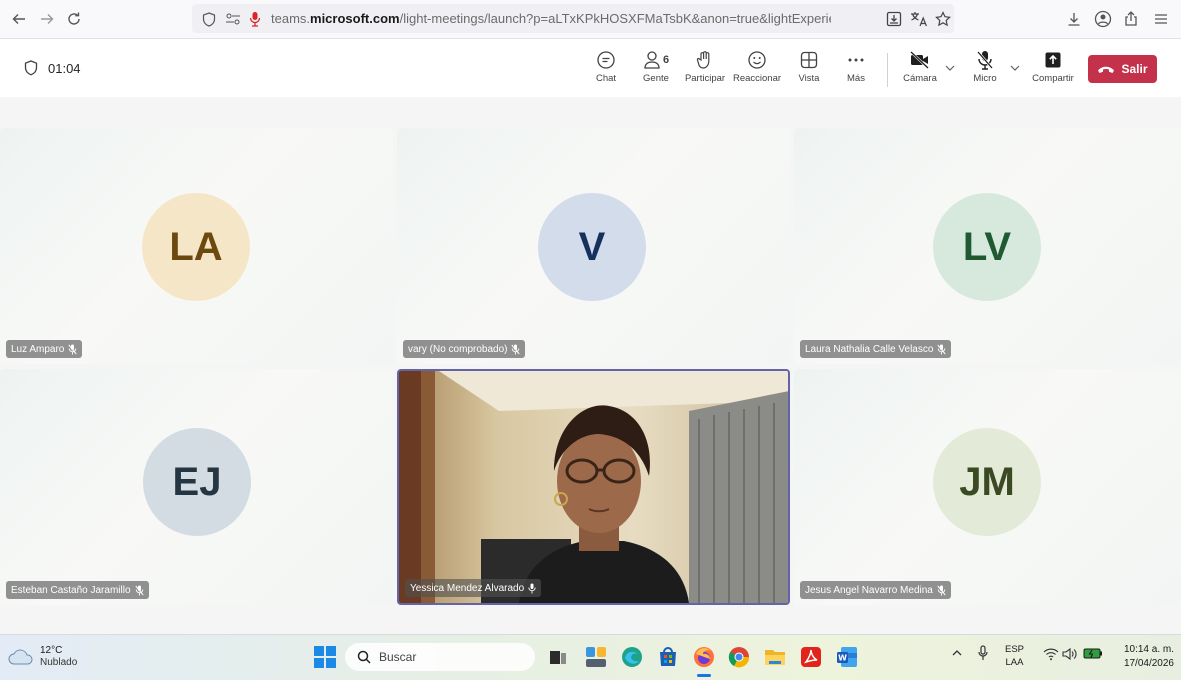 The height and width of the screenshot is (680, 1181). I want to click on edge-icon, so click(632, 657).